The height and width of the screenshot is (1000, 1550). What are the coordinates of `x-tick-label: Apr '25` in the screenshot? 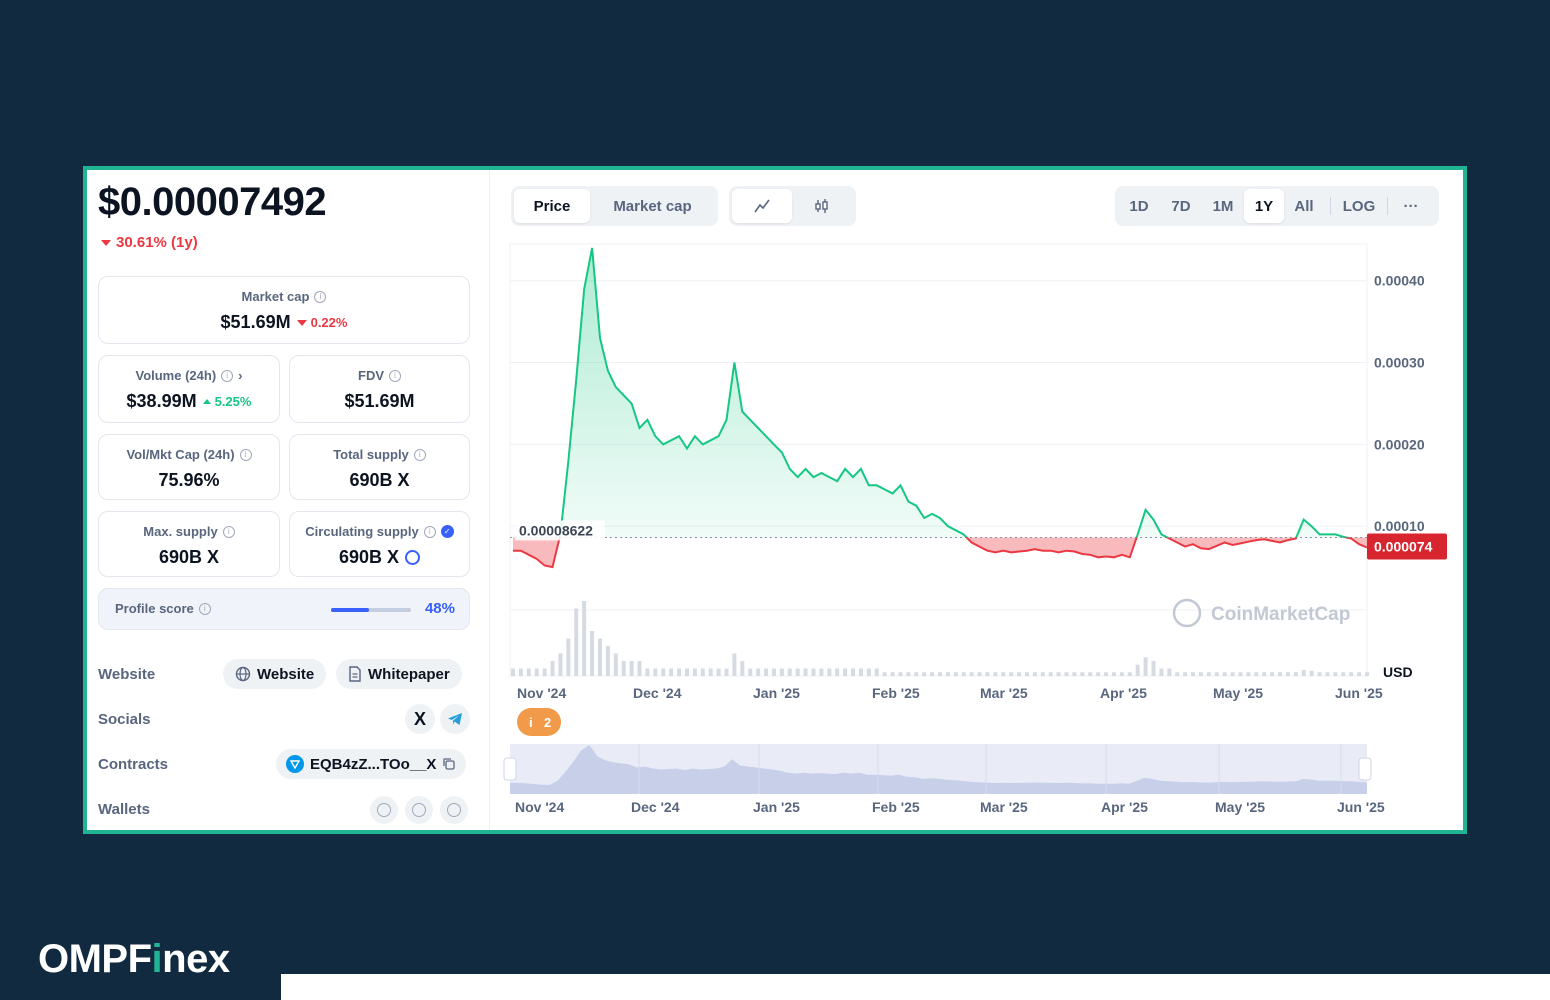 It's located at (1123, 693).